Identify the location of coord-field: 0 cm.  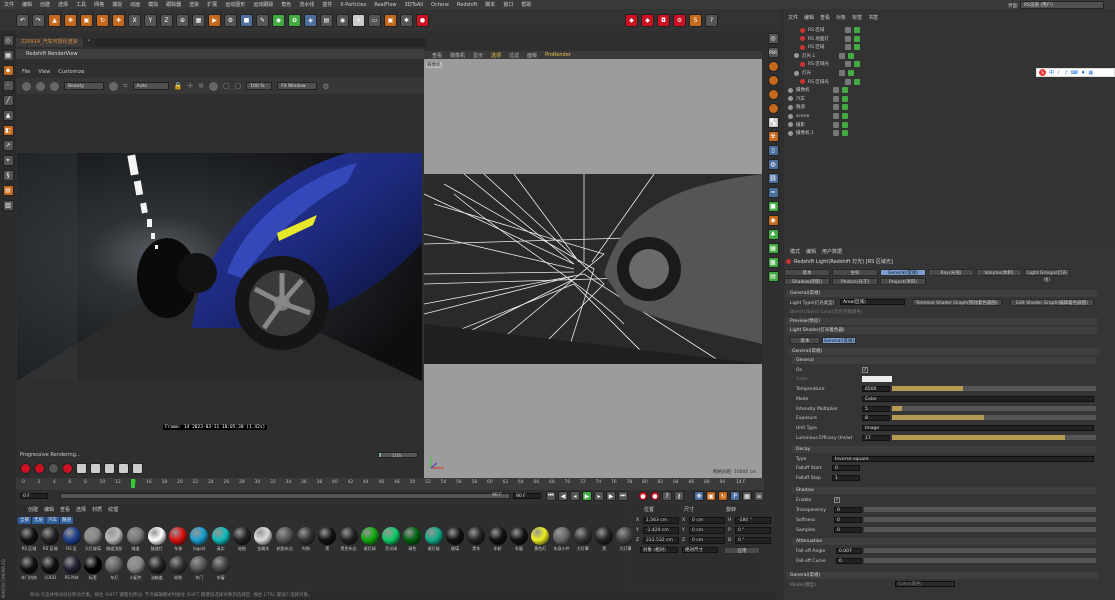
(707, 530).